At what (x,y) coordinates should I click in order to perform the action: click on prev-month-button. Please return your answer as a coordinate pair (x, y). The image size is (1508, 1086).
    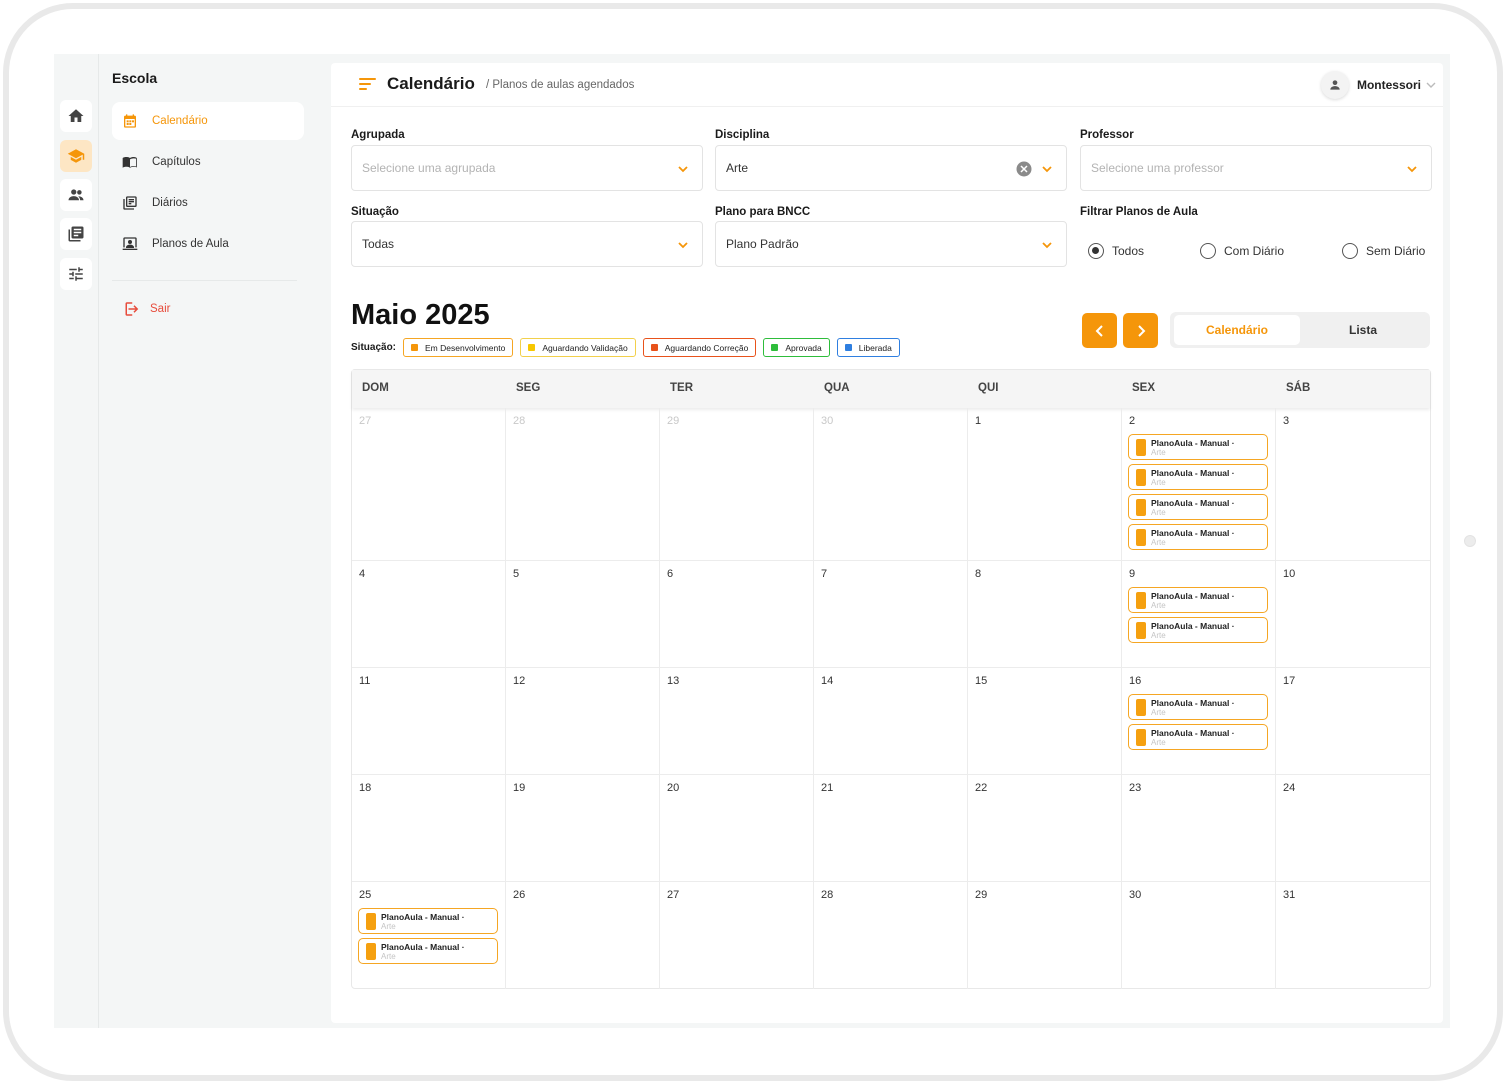
    Looking at the image, I should click on (1099, 330).